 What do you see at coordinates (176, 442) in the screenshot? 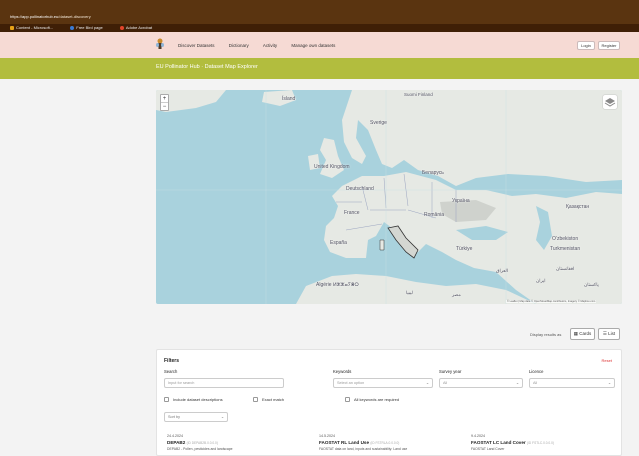
I see `card-title: DEPAB2` at bounding box center [176, 442].